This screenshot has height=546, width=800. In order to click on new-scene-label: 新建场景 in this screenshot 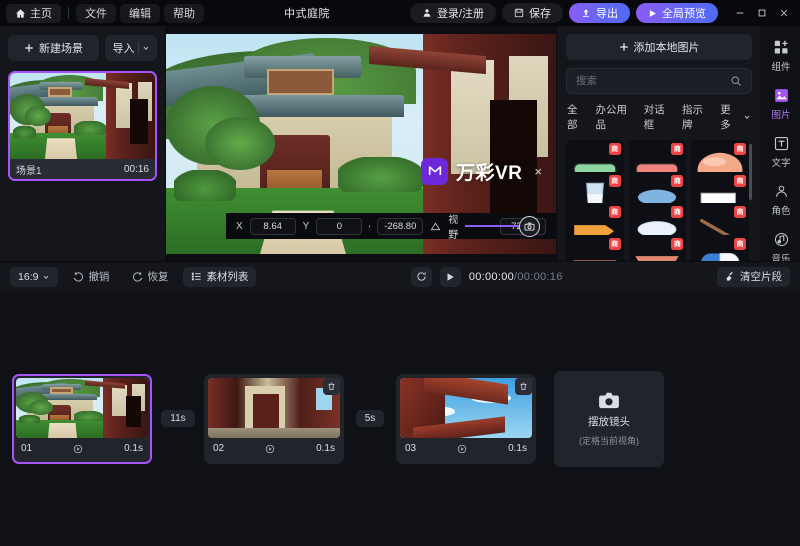, I will do `click(61, 49)`.